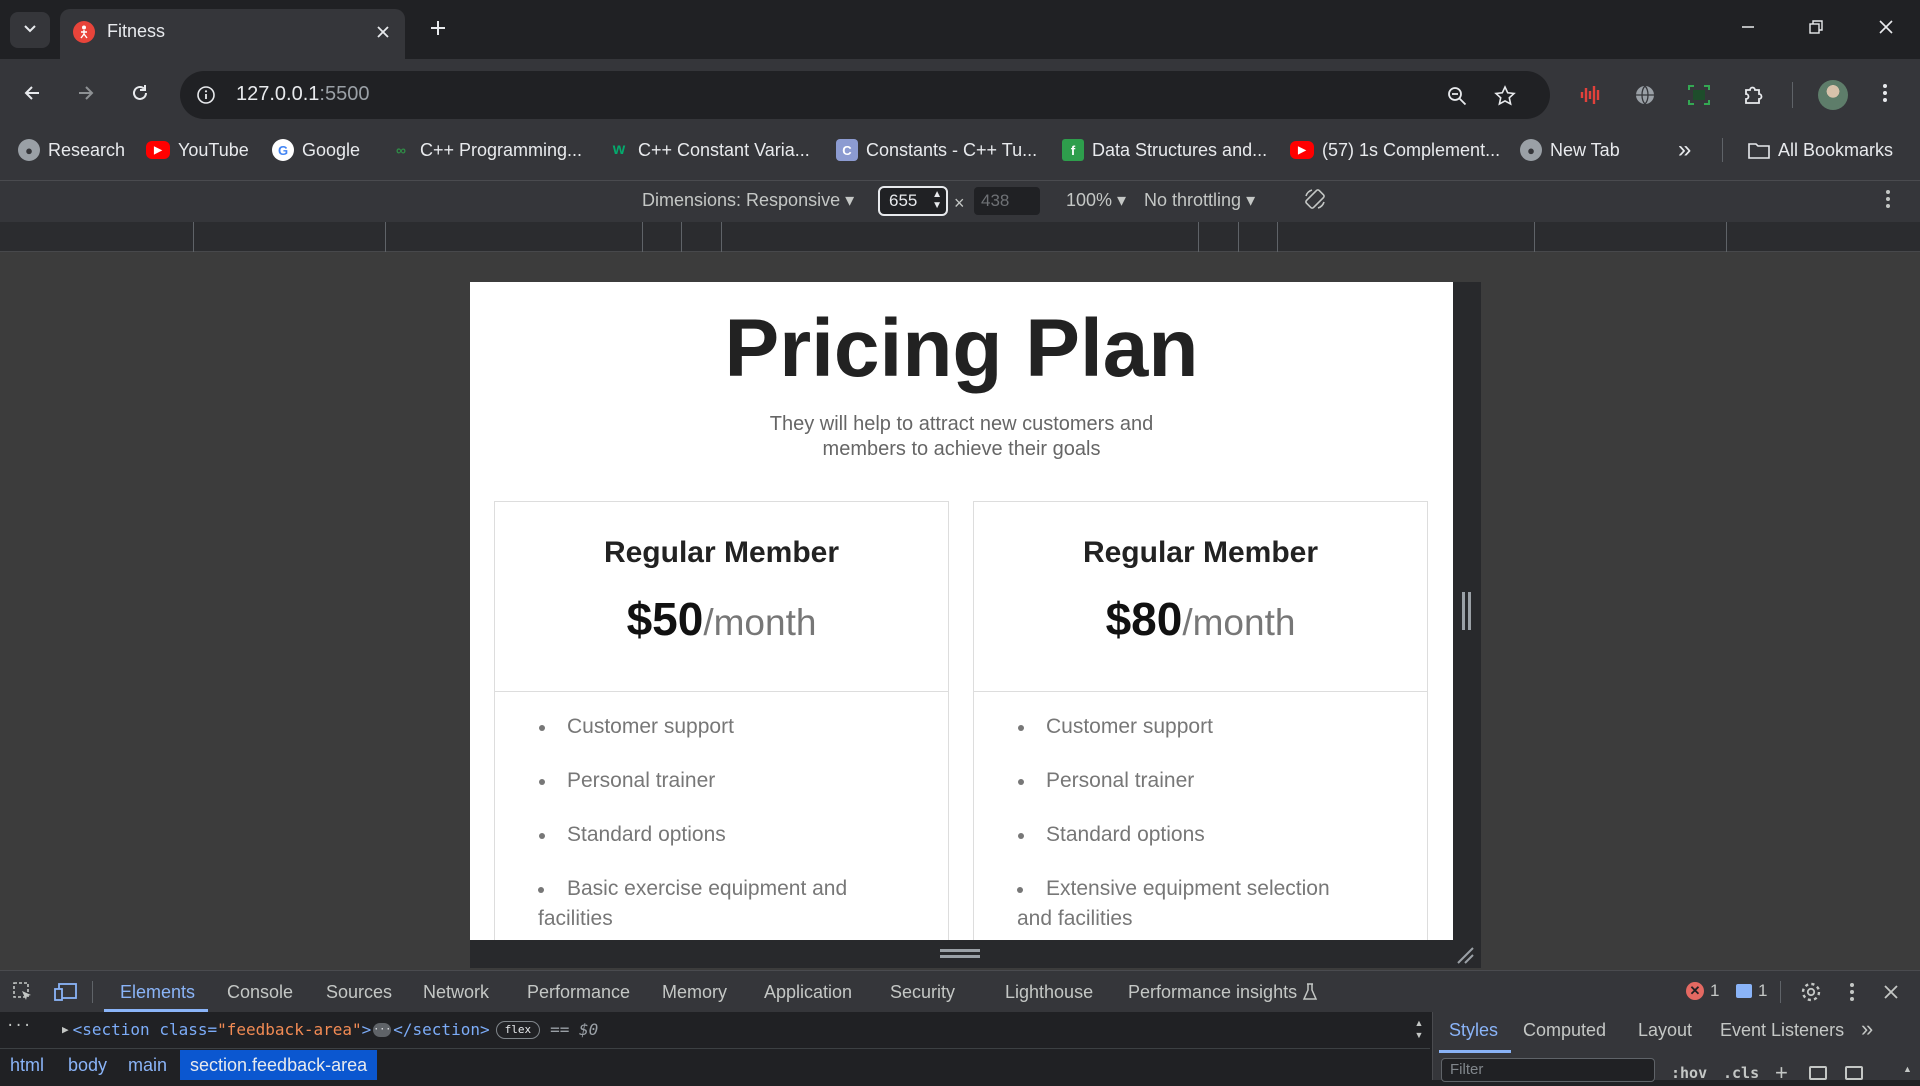 The image size is (1920, 1086). I want to click on page-title: Pricing Plan, so click(961, 348).